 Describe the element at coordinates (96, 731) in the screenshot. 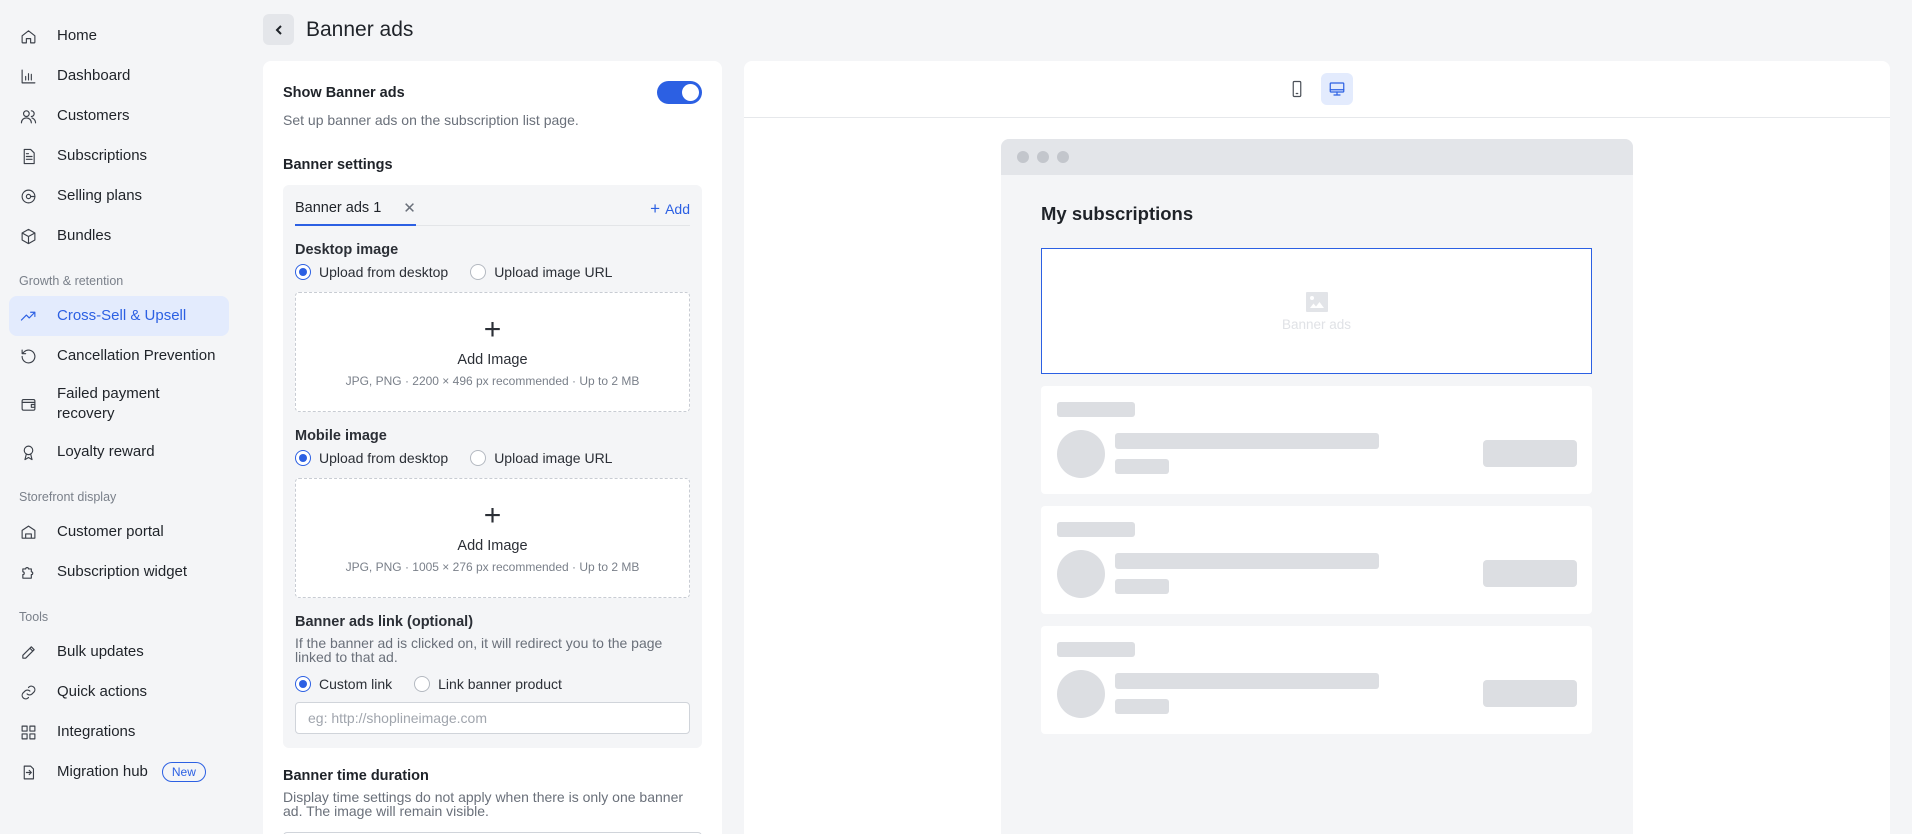

I see `sidebar-item-label: Integrations` at that location.